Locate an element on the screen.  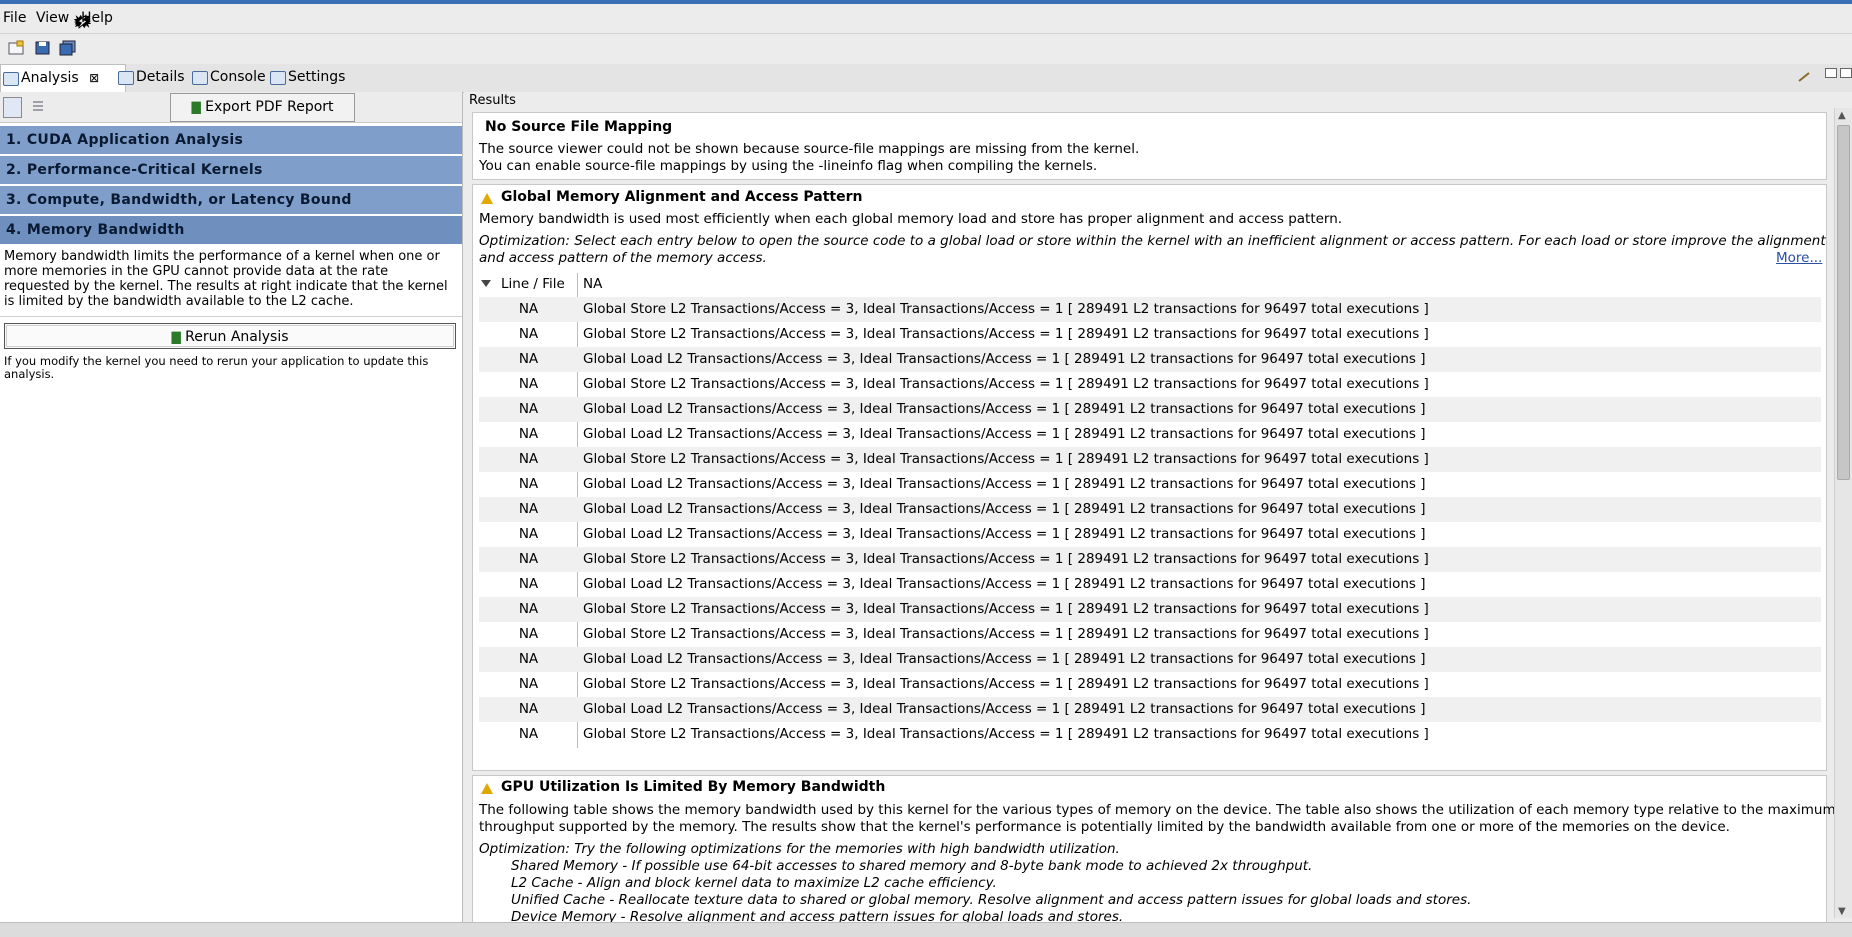
status-bar is located at coordinates (926, 929).